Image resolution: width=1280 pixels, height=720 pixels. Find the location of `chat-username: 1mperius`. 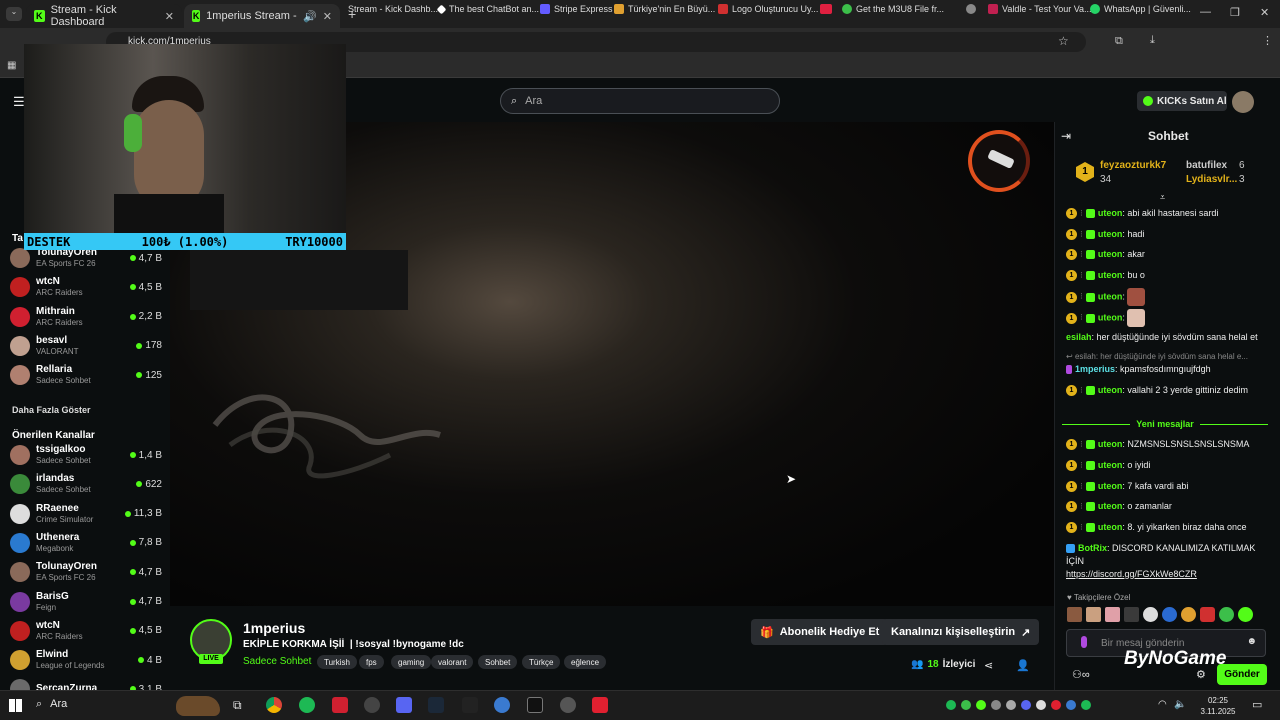

chat-username: 1mperius is located at coordinates (1095, 369).